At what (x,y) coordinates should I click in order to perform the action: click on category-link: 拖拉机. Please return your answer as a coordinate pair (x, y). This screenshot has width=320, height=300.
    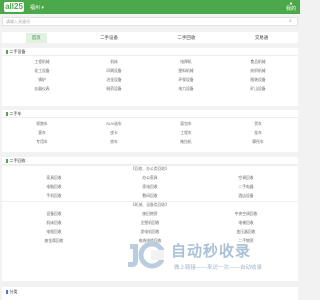
    Looking at the image, I should click on (186, 142).